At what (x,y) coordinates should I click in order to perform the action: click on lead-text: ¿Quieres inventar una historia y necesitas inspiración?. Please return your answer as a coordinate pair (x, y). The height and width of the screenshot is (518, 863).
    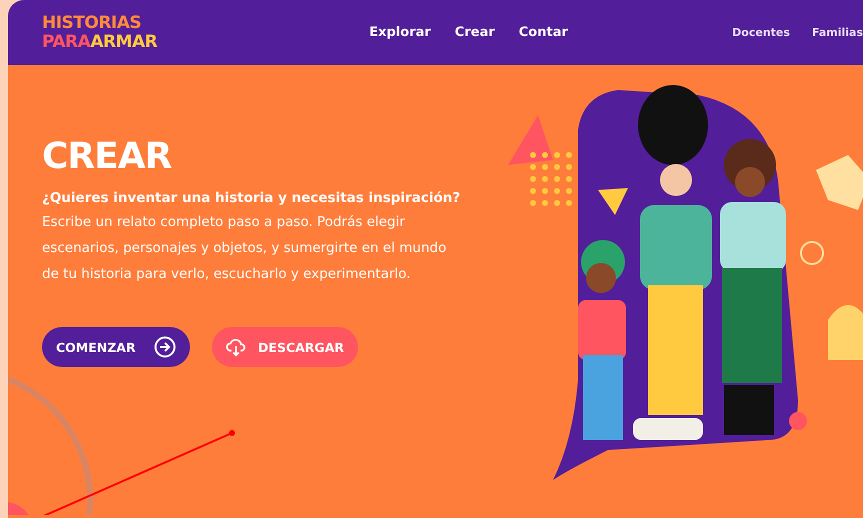
    Looking at the image, I should click on (252, 198).